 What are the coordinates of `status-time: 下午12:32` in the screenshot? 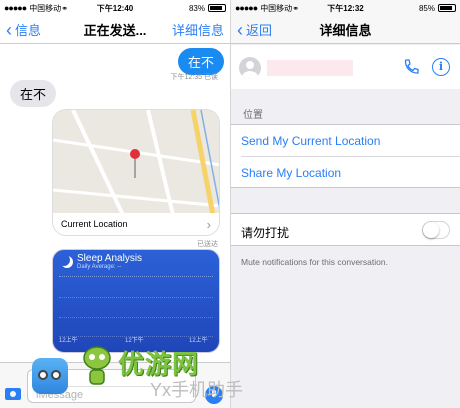 It's located at (345, 8).